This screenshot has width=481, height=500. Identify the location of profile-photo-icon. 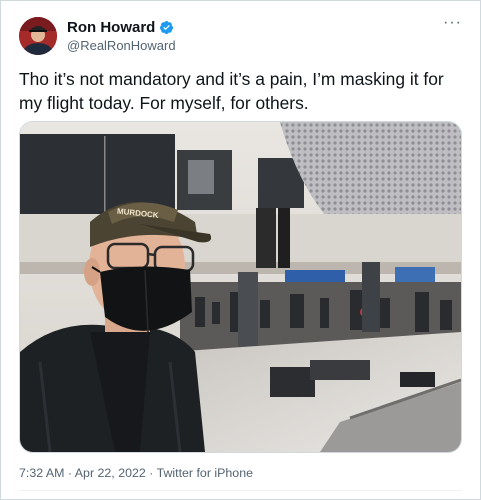
(38, 36).